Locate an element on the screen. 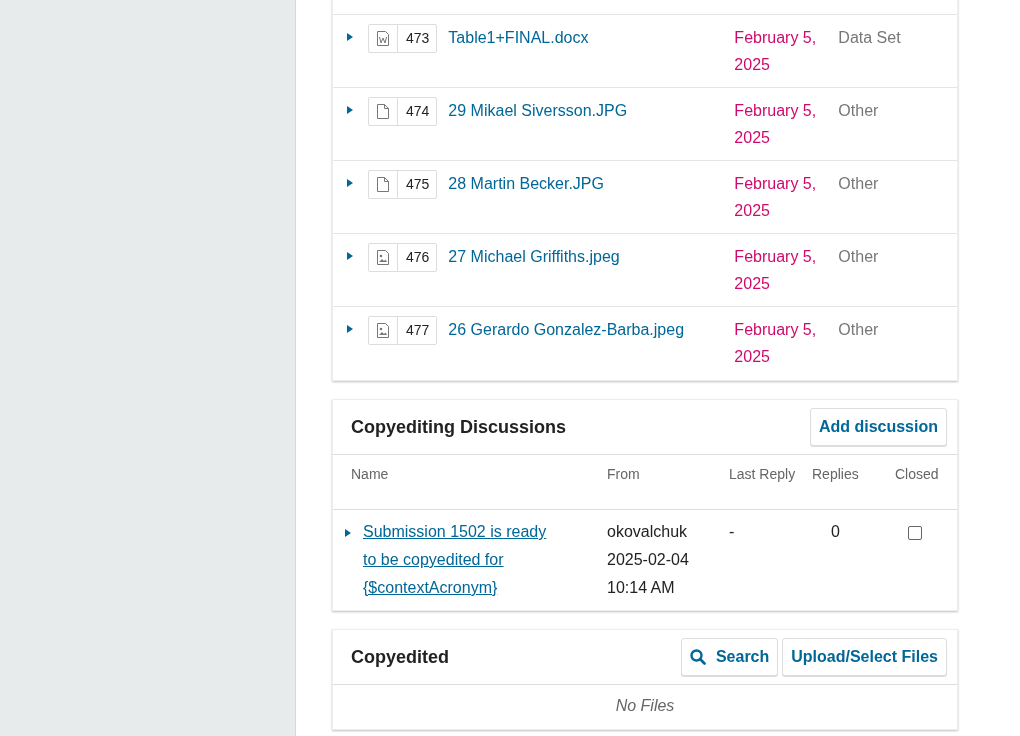  add-discussion-button: Add discussion is located at coordinates (878, 427).